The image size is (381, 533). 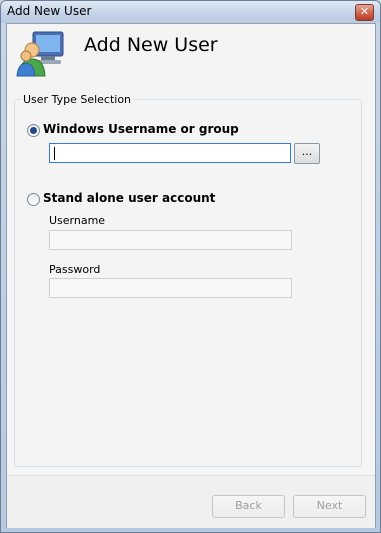 What do you see at coordinates (170, 288) in the screenshot?
I see `password-input` at bounding box center [170, 288].